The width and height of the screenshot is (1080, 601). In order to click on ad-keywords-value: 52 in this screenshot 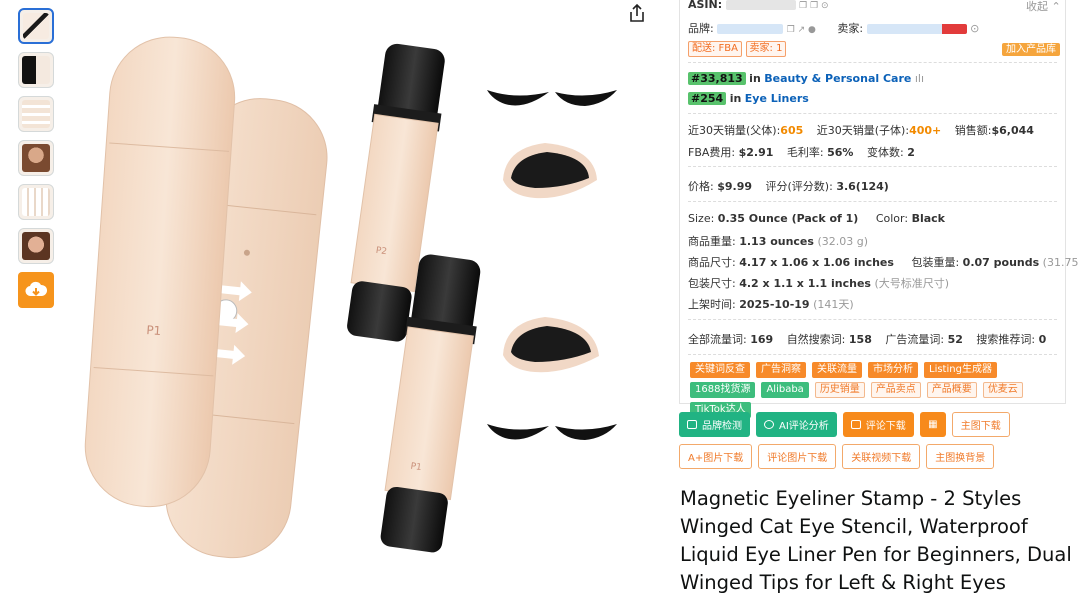, I will do `click(955, 339)`.